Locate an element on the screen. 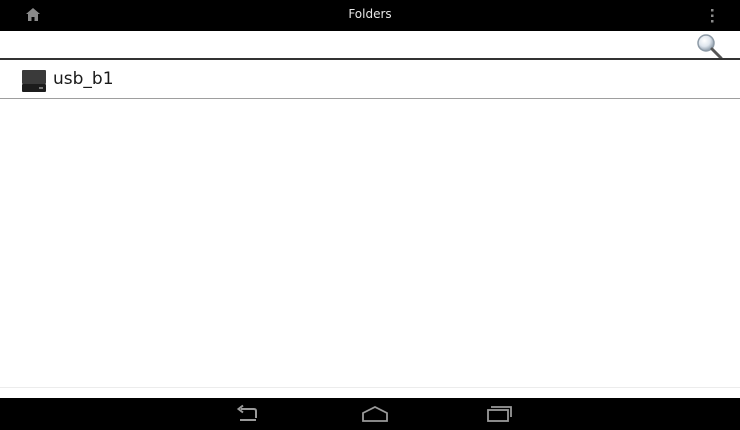 Image resolution: width=740 pixels, height=430 pixels. list-item: usb_b1 is located at coordinates (370, 80).